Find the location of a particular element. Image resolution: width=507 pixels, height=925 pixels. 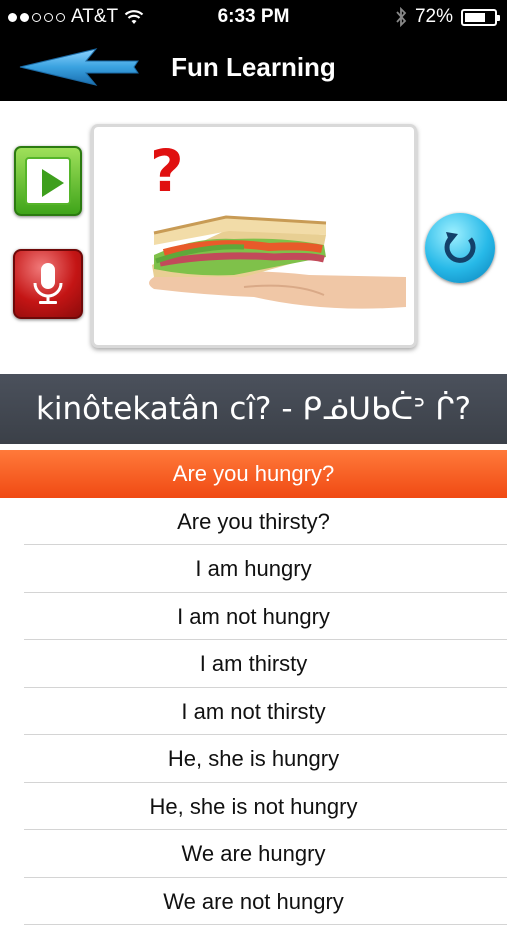

play-icon is located at coordinates (48, 181).